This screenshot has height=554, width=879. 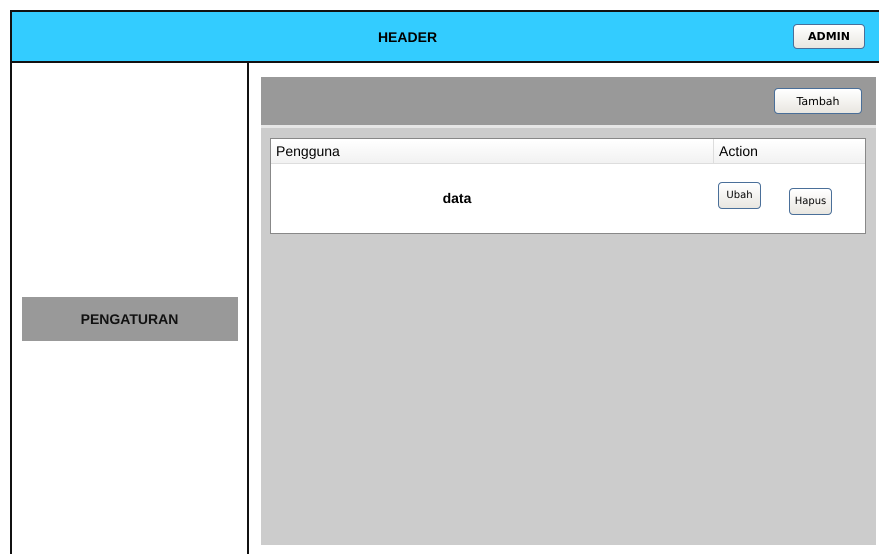 What do you see at coordinates (818, 101) in the screenshot?
I see `add-button: Tambah` at bounding box center [818, 101].